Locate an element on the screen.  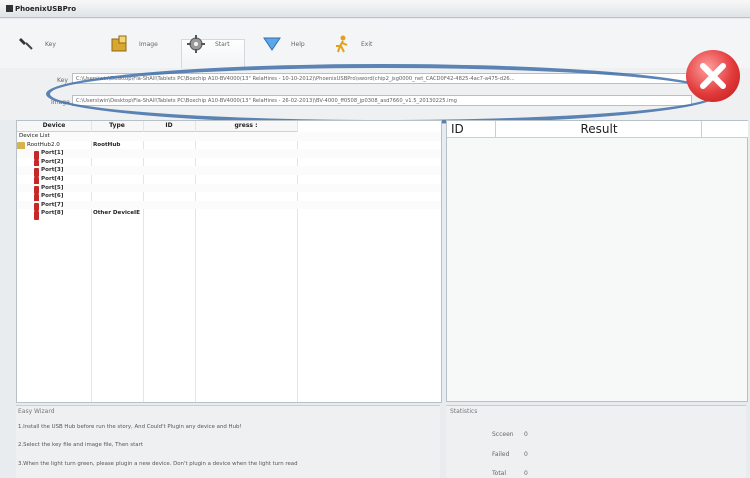
close-icon is located at coordinates (713, 76).